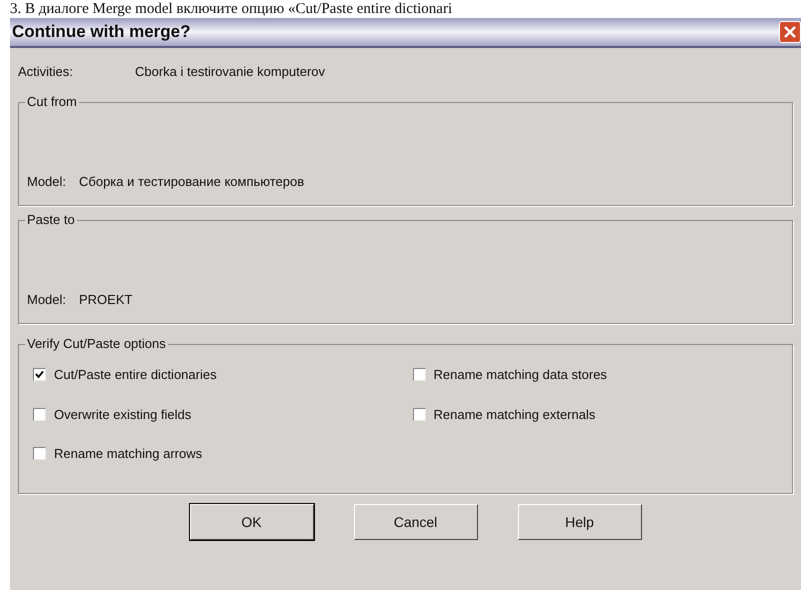 This screenshot has width=801, height=590. Describe the element at coordinates (580, 522) in the screenshot. I see `dialog-button: Help` at that location.